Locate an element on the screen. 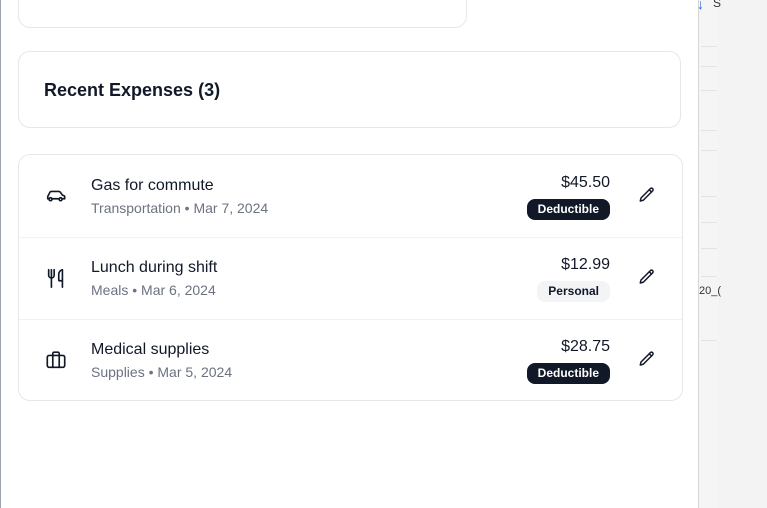  expense-date: Mar 7, 2024 is located at coordinates (231, 208).